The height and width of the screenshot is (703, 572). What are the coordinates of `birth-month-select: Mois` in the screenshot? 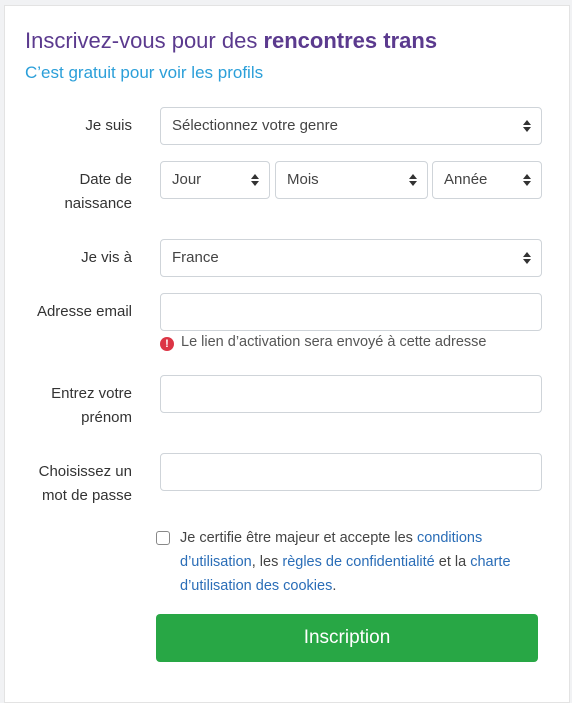 It's located at (351, 180).